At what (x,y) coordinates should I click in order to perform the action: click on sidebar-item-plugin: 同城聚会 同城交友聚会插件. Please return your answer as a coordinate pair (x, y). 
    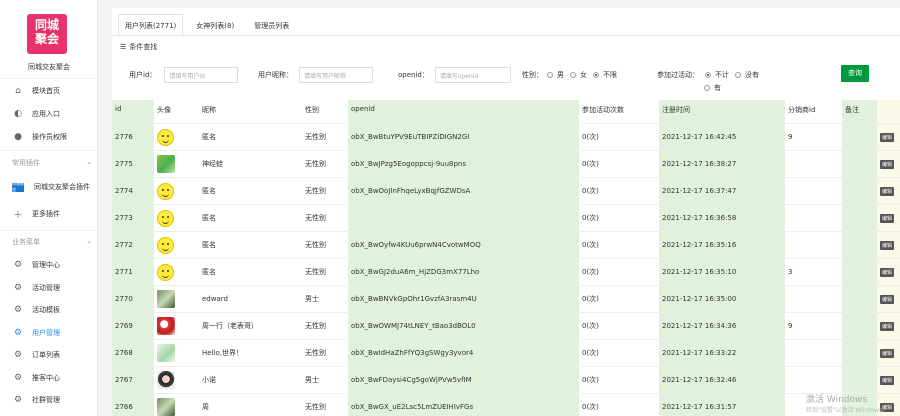
    Looking at the image, I should click on (49, 187).